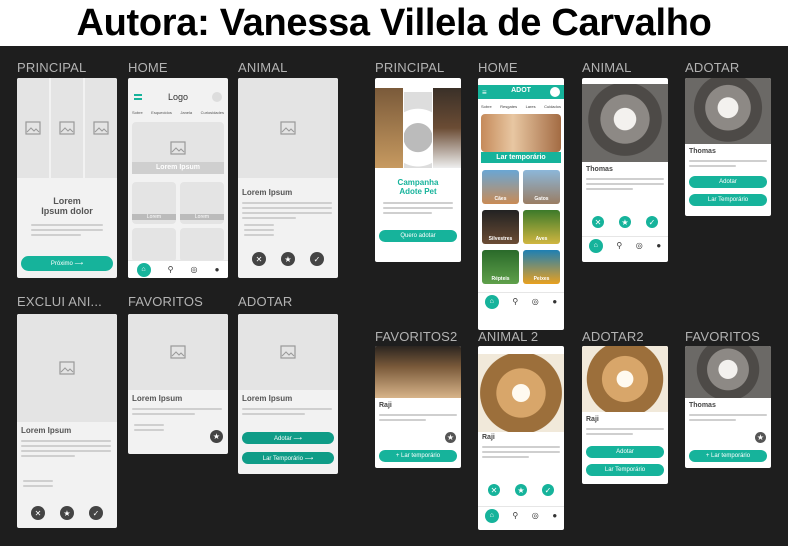 The width and height of the screenshot is (788, 546). What do you see at coordinates (394, 22) in the screenshot?
I see `author-title: Autora: Vanessa Villela de Carvalho` at bounding box center [394, 22].